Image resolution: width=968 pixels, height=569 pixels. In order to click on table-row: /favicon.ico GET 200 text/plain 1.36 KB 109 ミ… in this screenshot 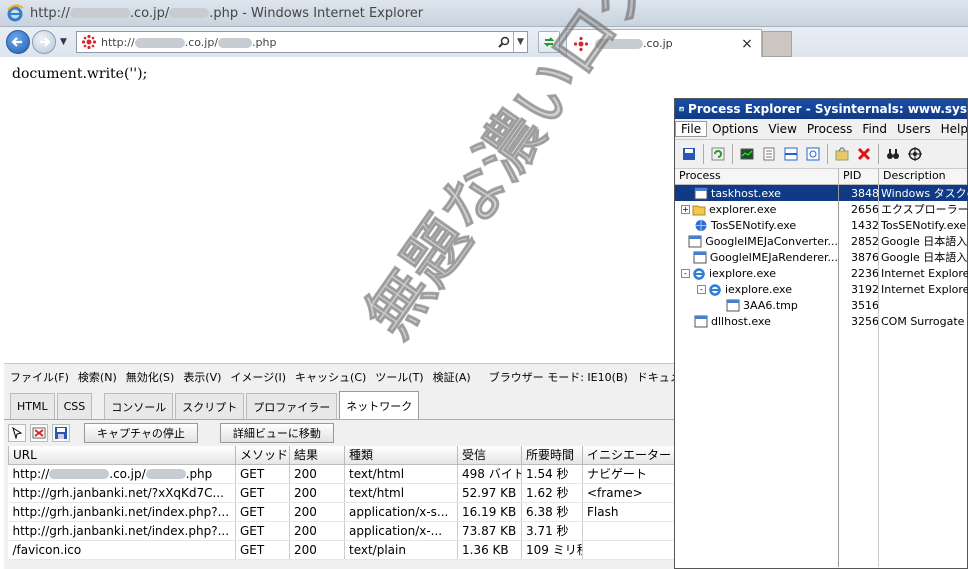, I will do `click(341, 550)`.